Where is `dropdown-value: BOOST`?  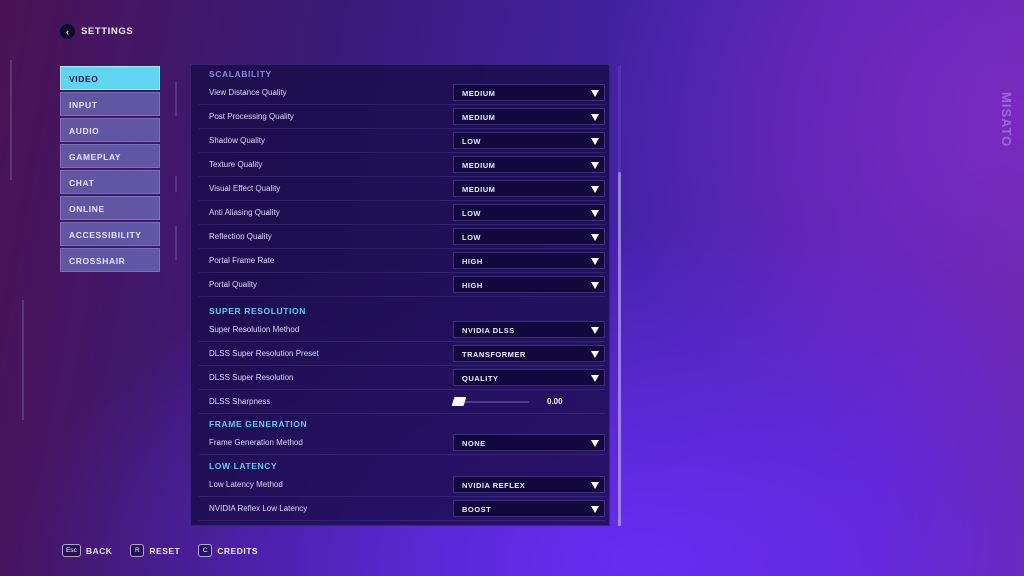 dropdown-value: BOOST is located at coordinates (477, 509).